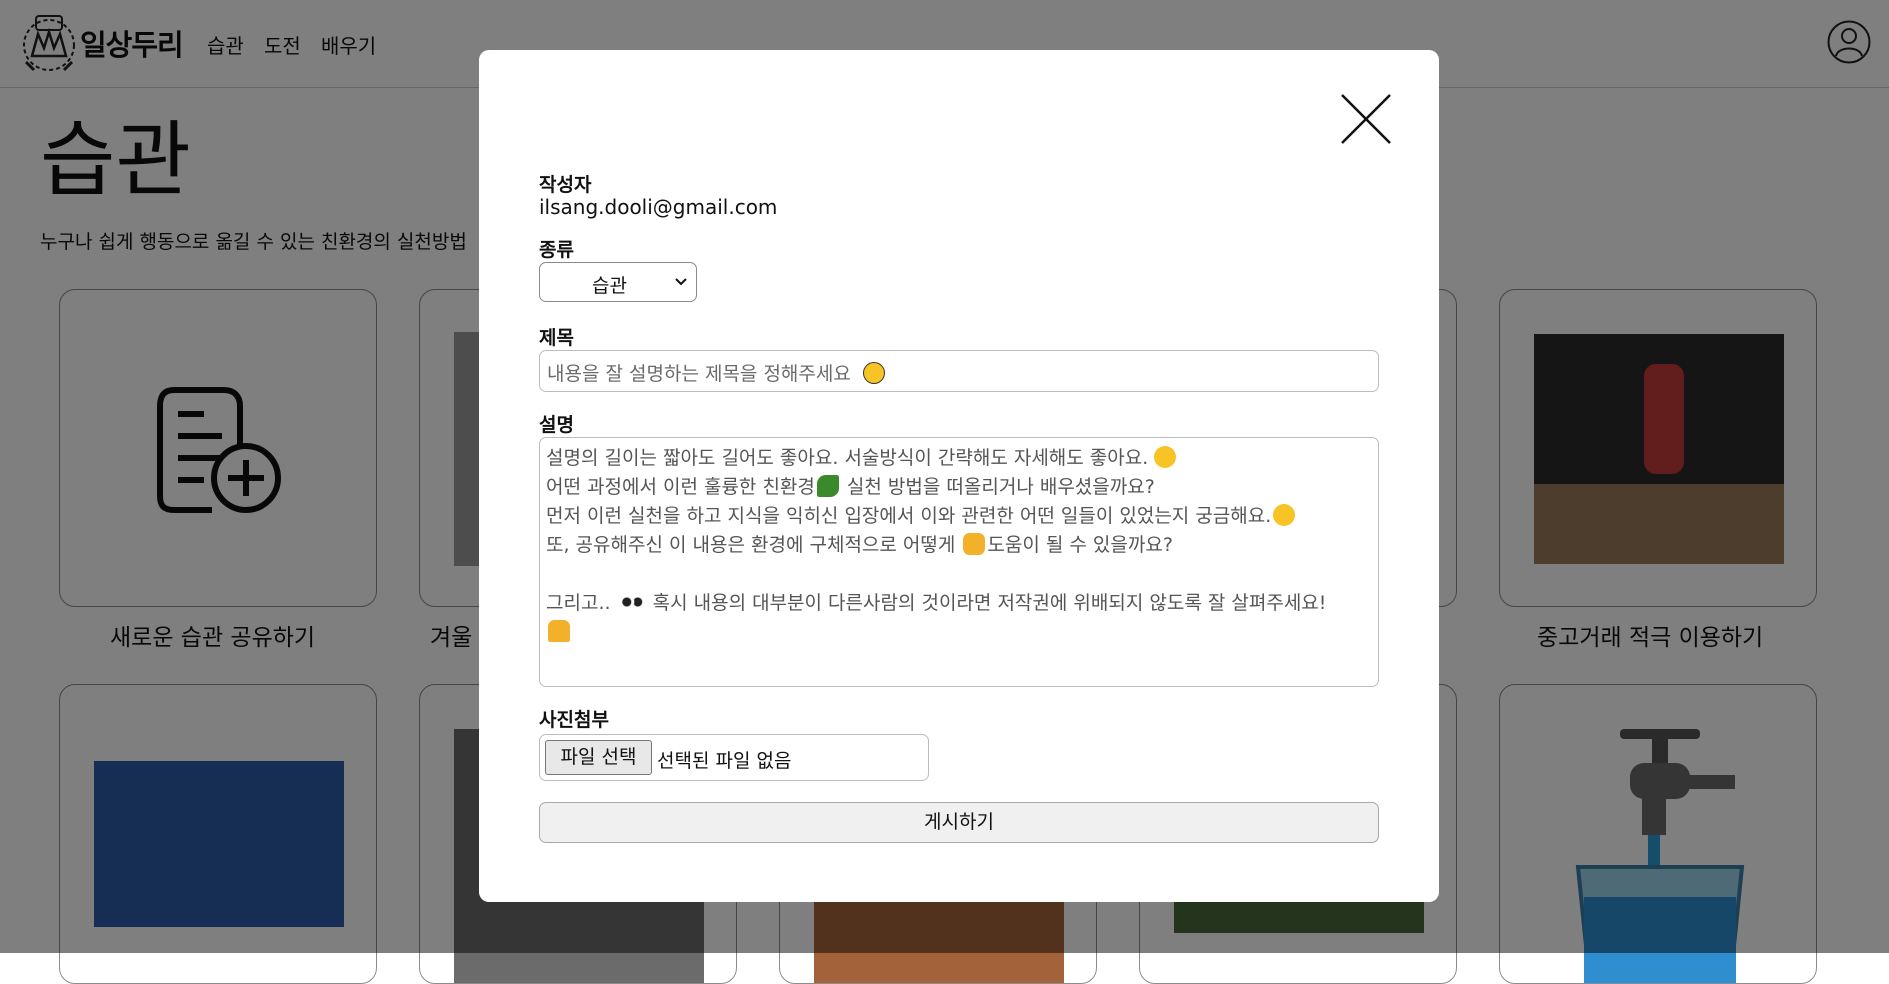 This screenshot has height=984, width=1889. I want to click on category-label: 종류, so click(556, 250).